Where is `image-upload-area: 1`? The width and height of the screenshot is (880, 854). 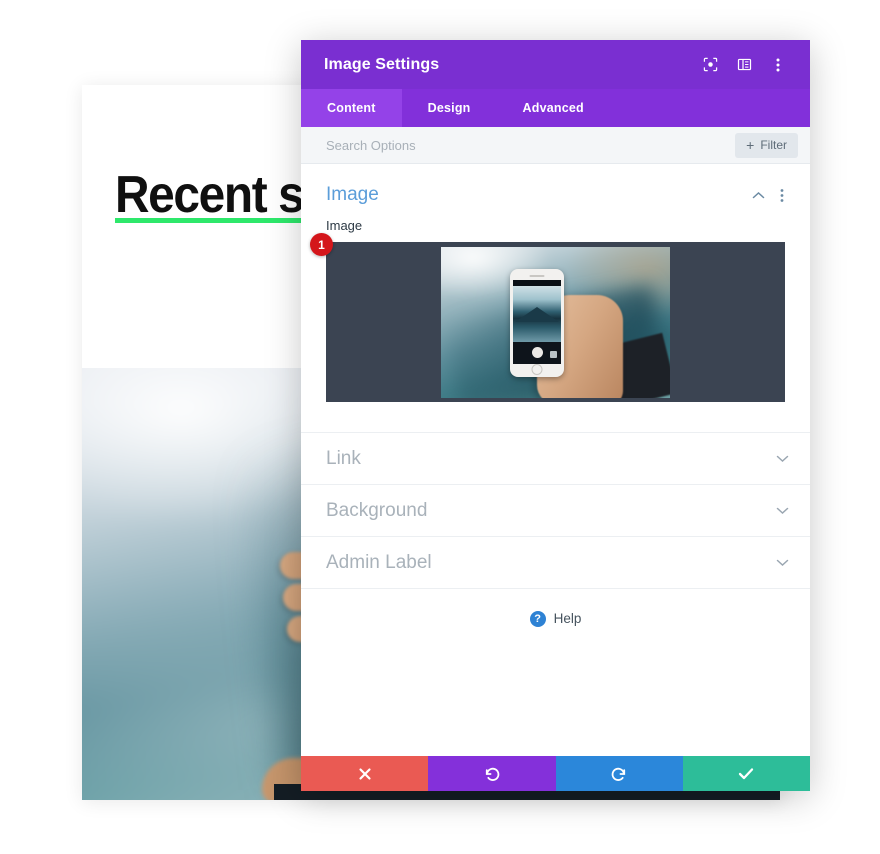
image-upload-area: 1 is located at coordinates (547, 317).